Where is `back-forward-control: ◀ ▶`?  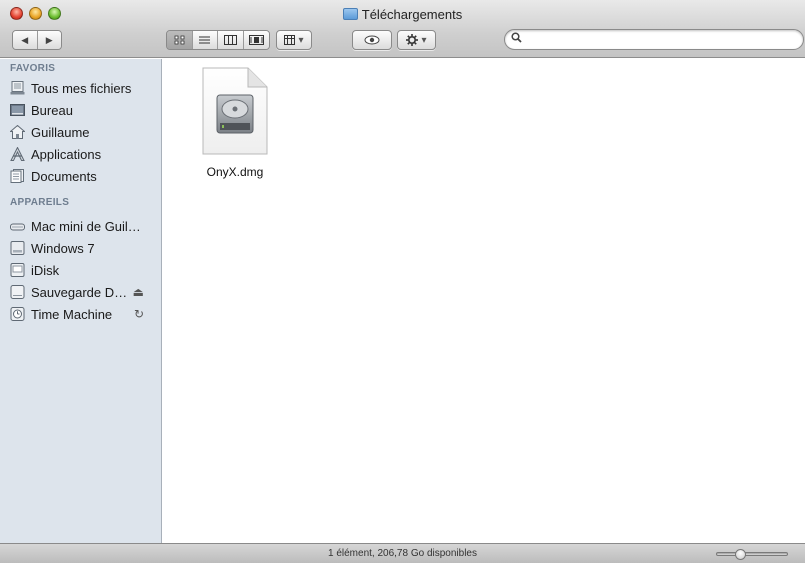 back-forward-control: ◀ ▶ is located at coordinates (37, 40).